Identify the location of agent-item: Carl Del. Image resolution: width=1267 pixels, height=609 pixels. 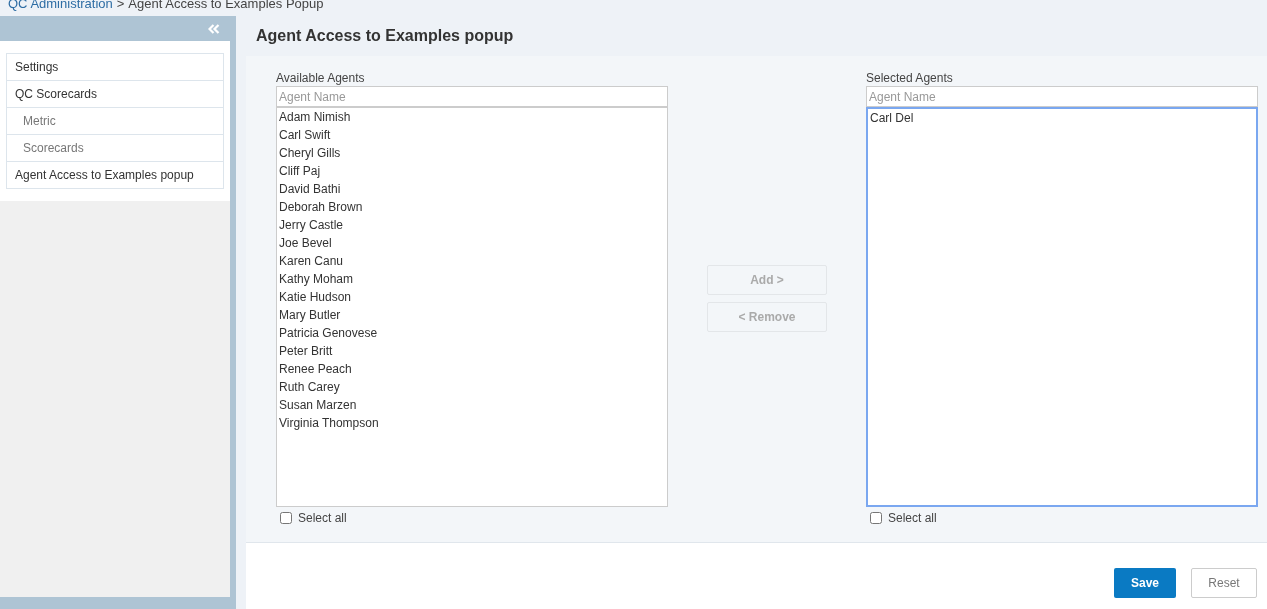
(1062, 118).